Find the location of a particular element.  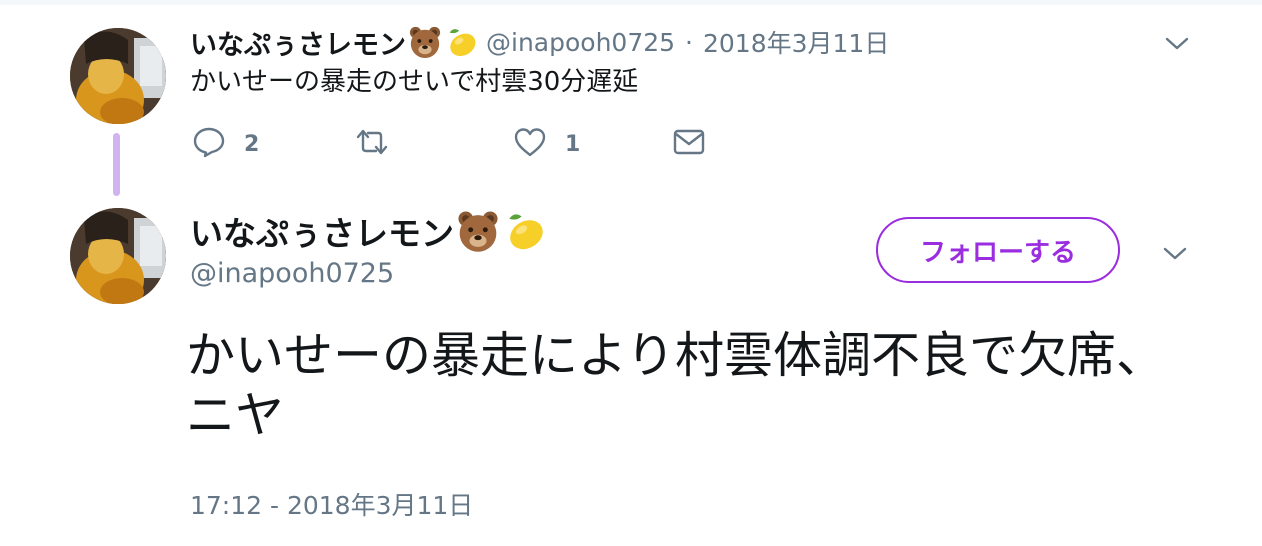

reply-count: 2 is located at coordinates (252, 144).